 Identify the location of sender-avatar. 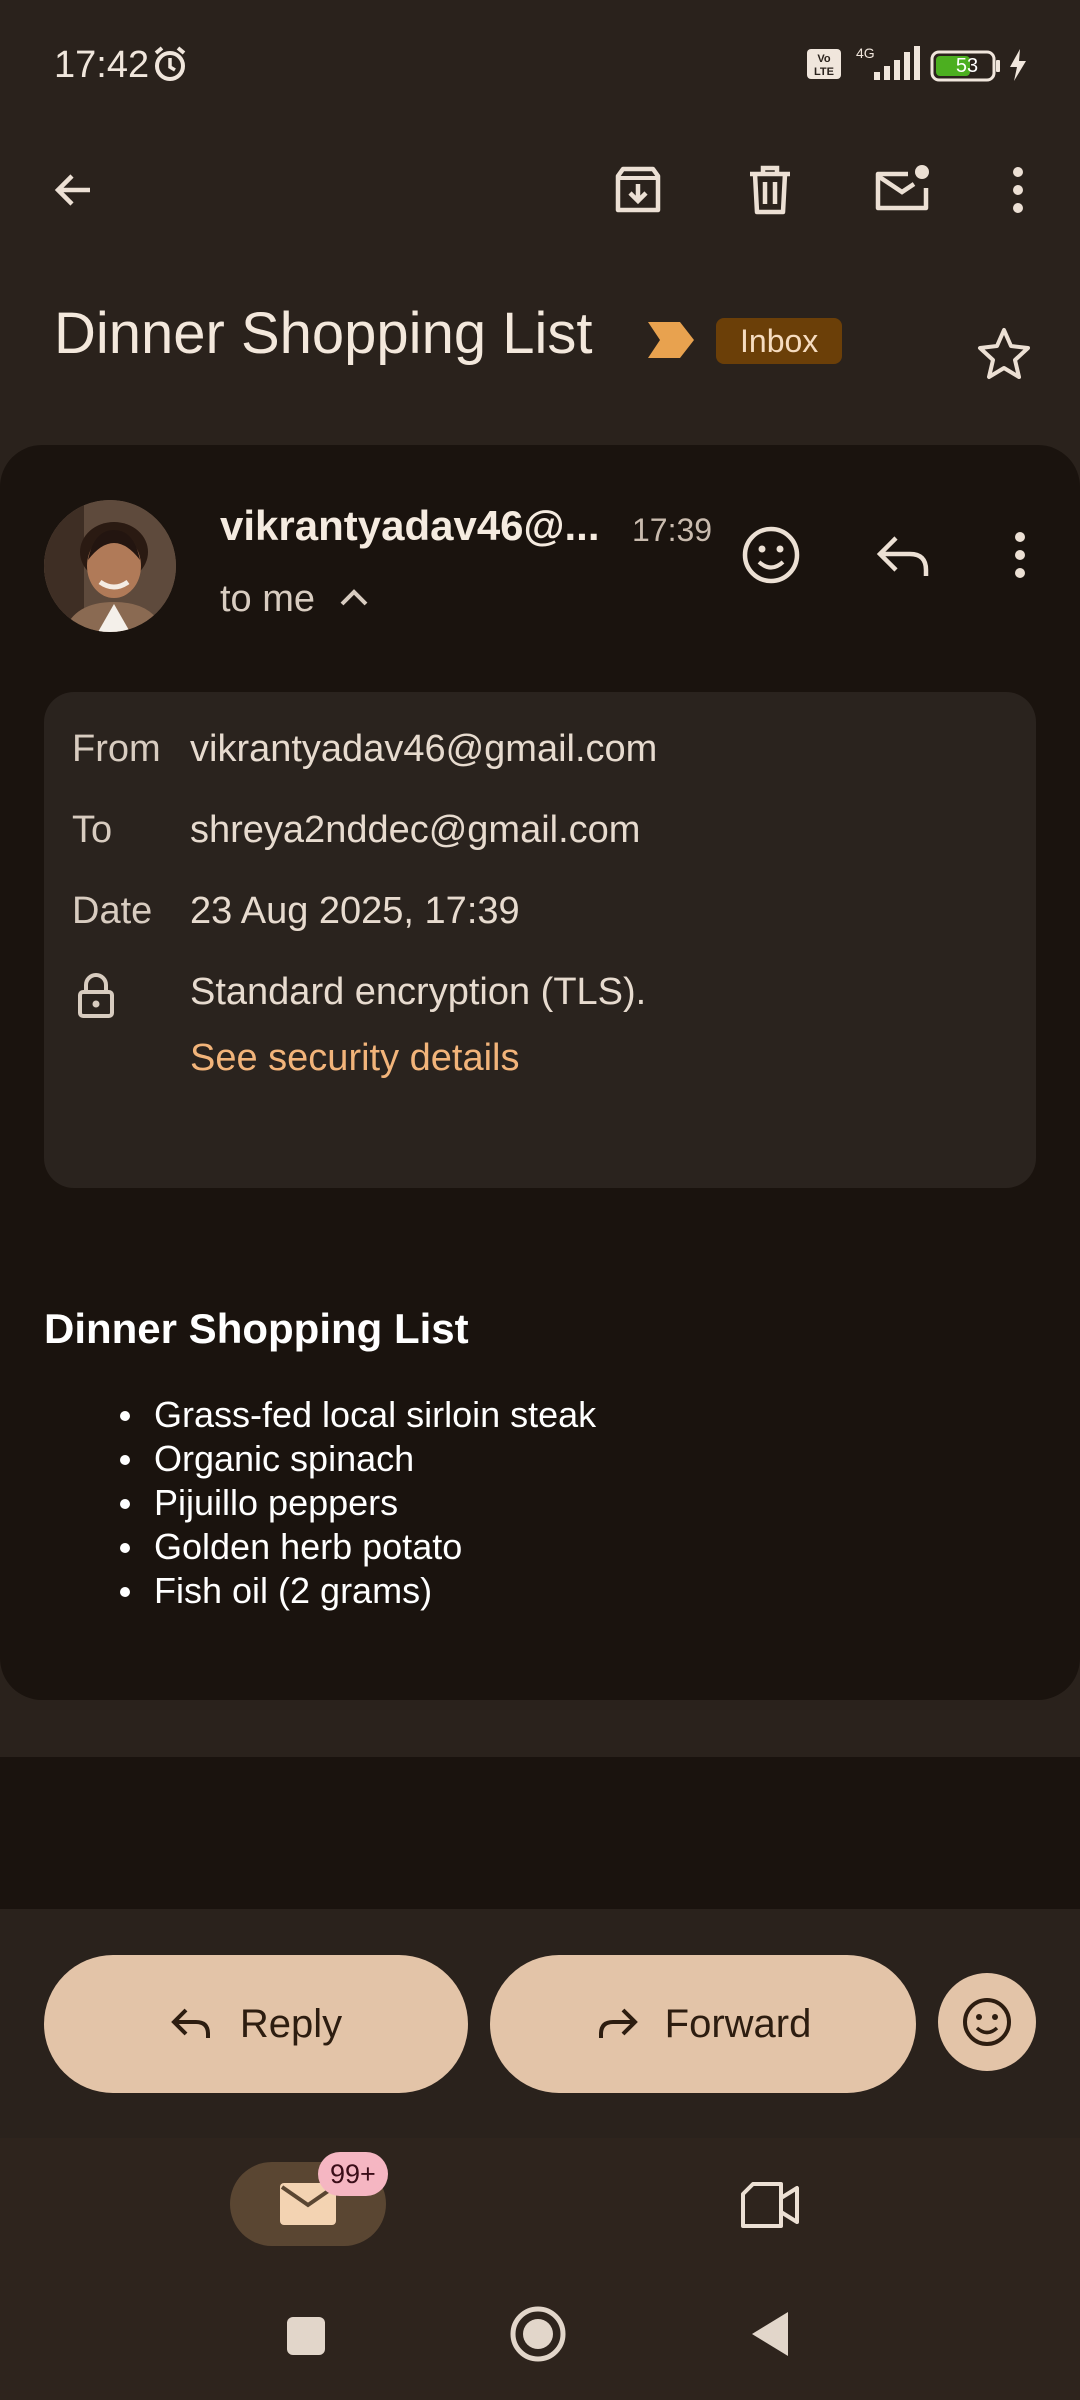
(110, 566).